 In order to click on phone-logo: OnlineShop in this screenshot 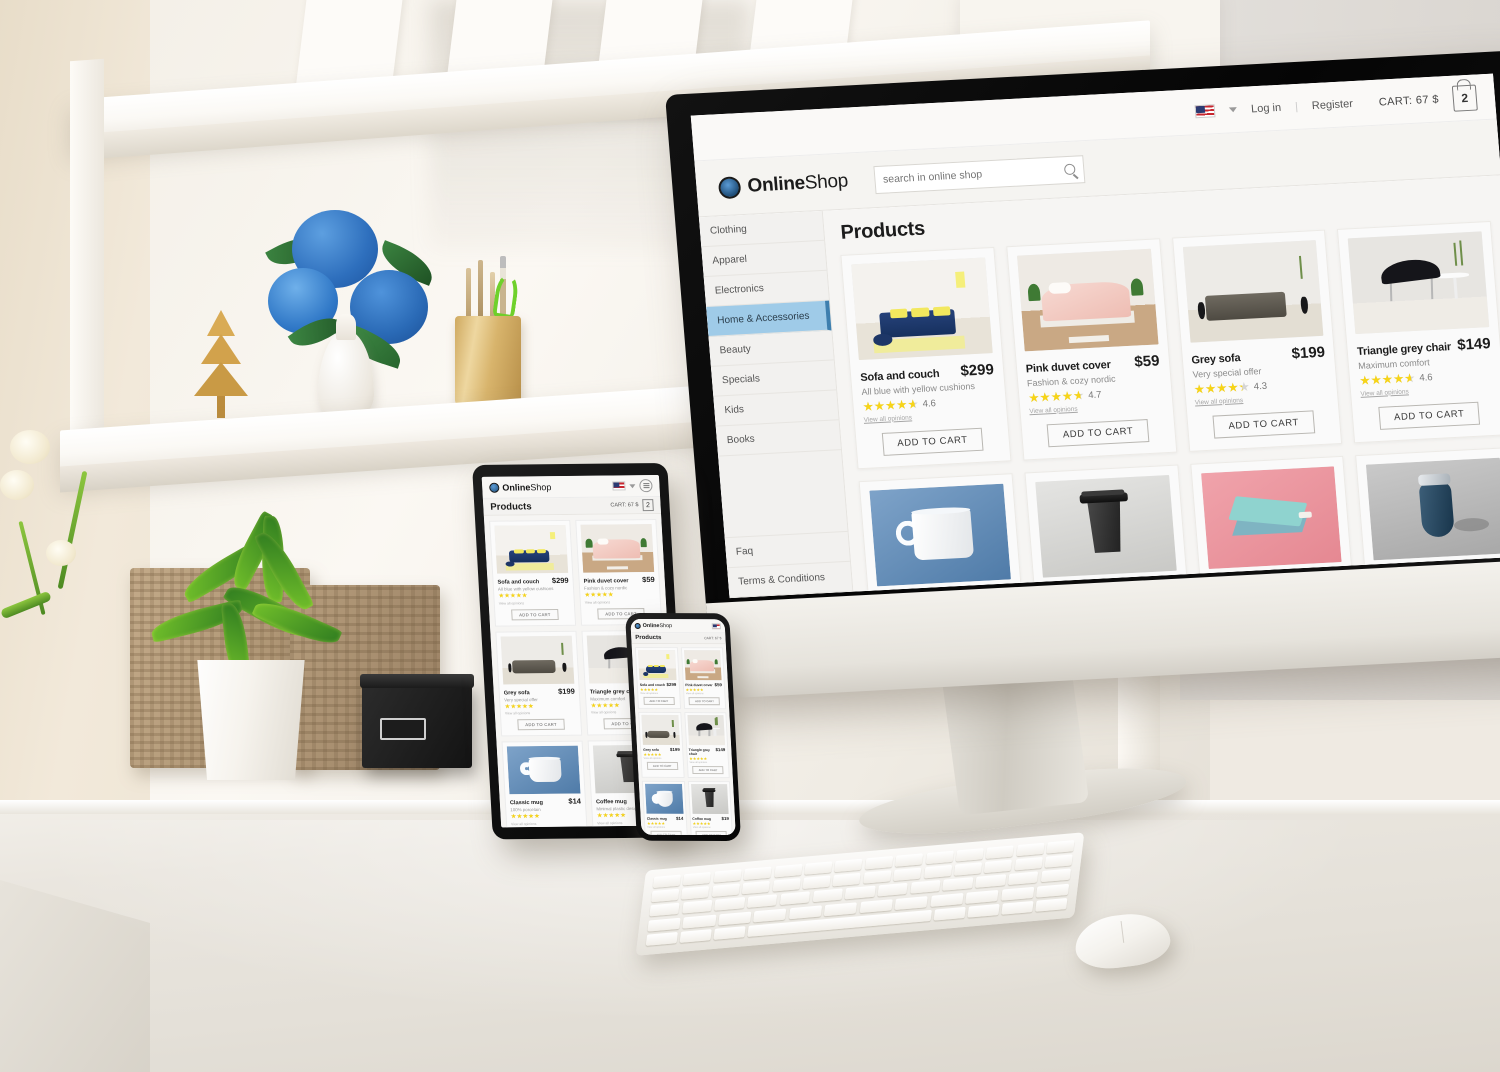, I will do `click(653, 625)`.